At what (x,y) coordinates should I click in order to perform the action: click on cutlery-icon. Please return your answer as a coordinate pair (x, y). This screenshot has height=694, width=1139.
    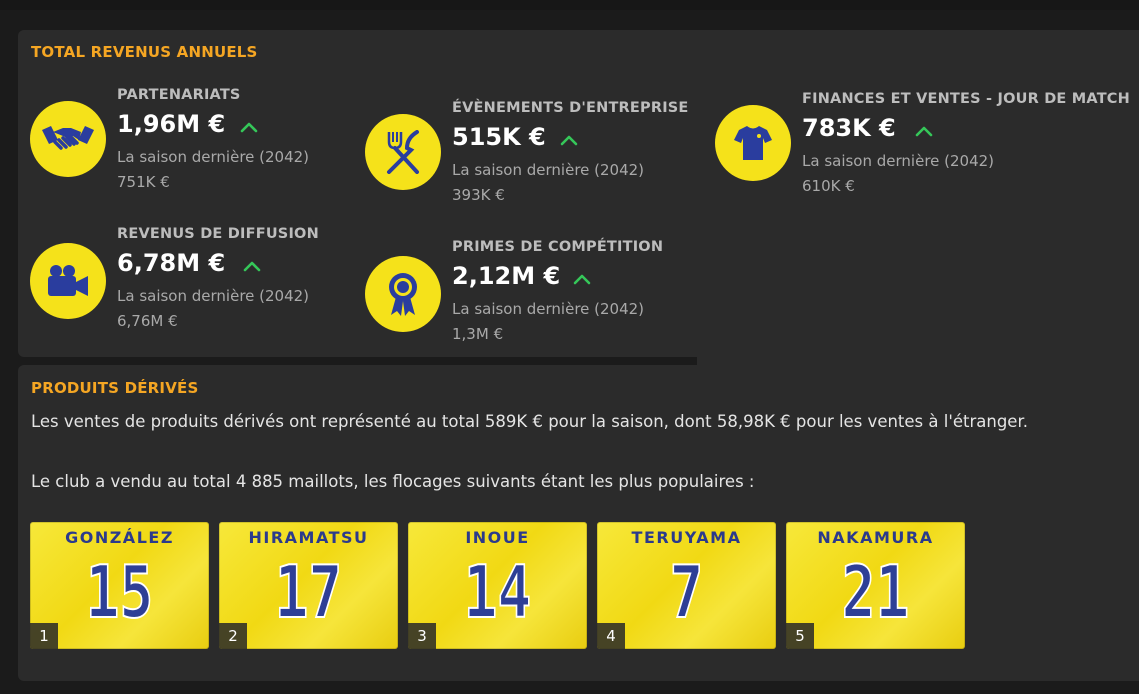
    Looking at the image, I should click on (403, 152).